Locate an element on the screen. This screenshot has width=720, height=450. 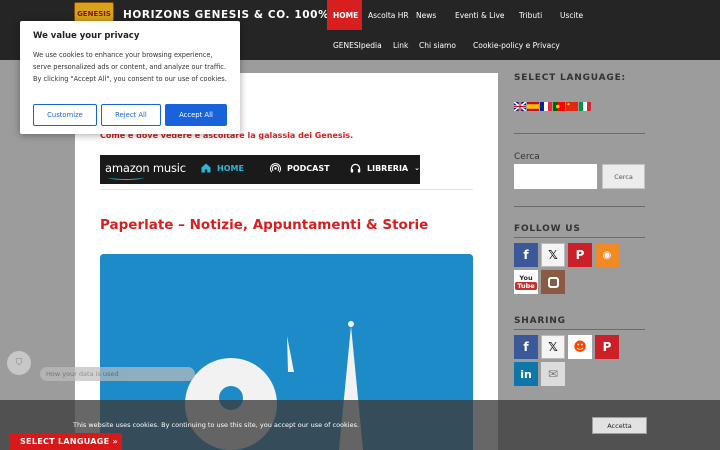
amazon-home-link: HOME is located at coordinates (222, 168).